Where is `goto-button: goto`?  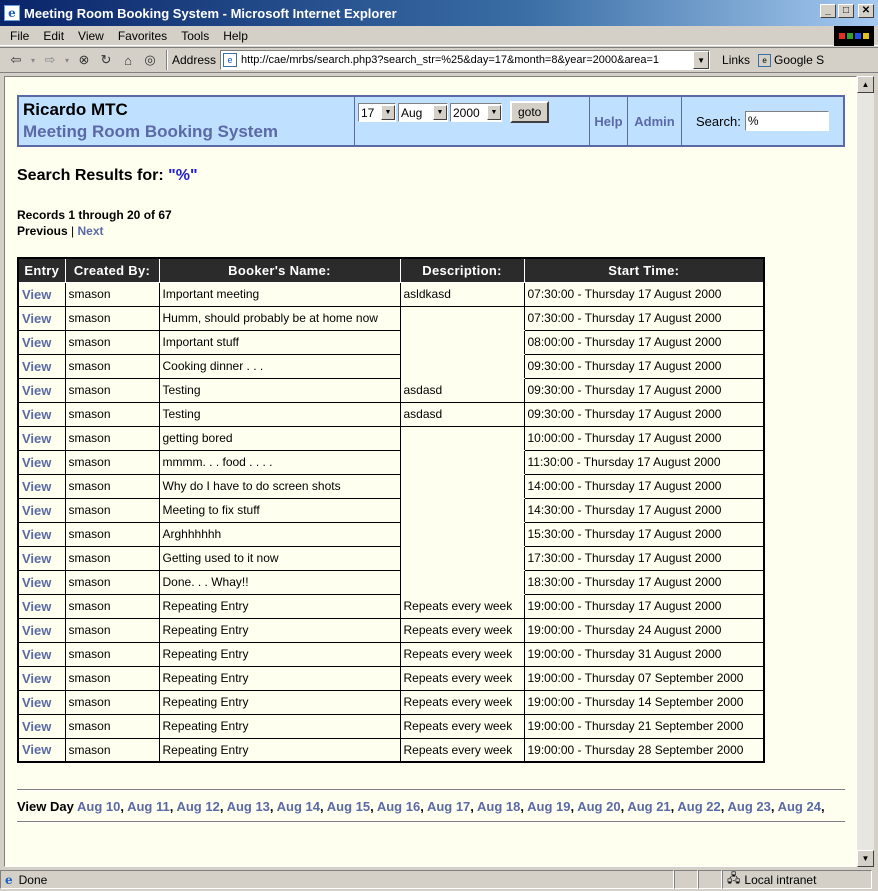 goto-button: goto is located at coordinates (530, 112).